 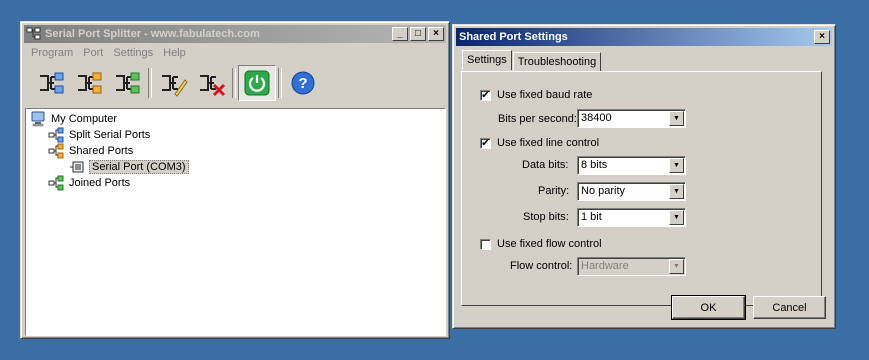 What do you see at coordinates (546, 217) in the screenshot?
I see `stop-bits-label: Stop bits:` at bounding box center [546, 217].